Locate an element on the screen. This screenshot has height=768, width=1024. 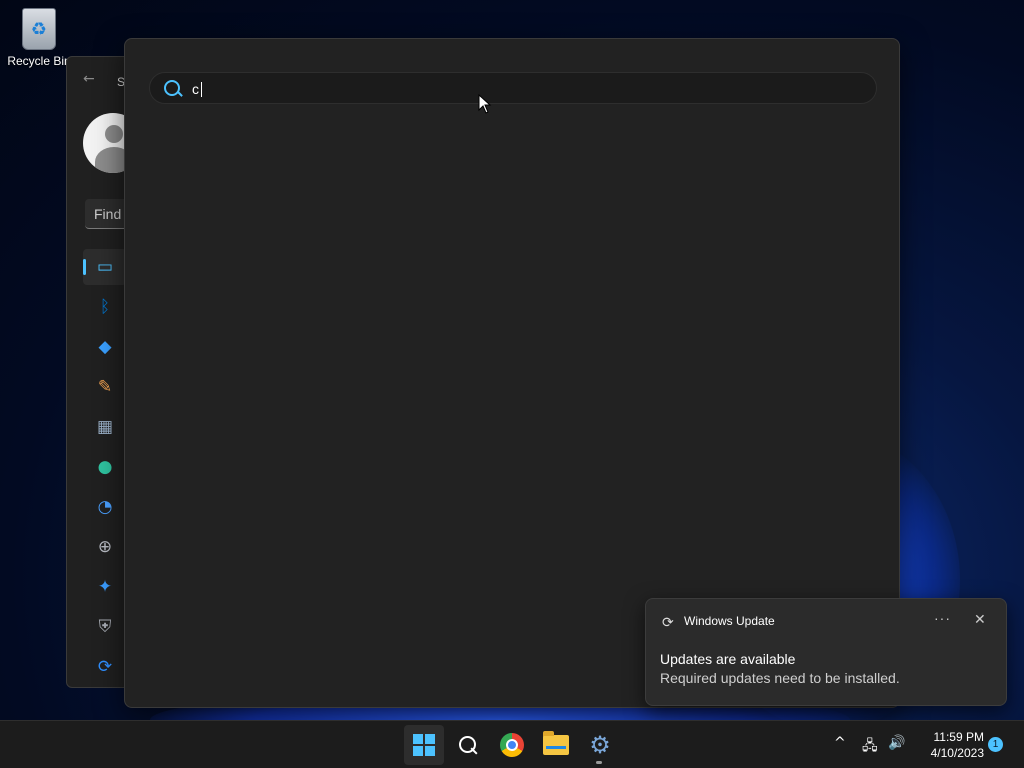
notification-count-badge: 1 is located at coordinates (995, 744).